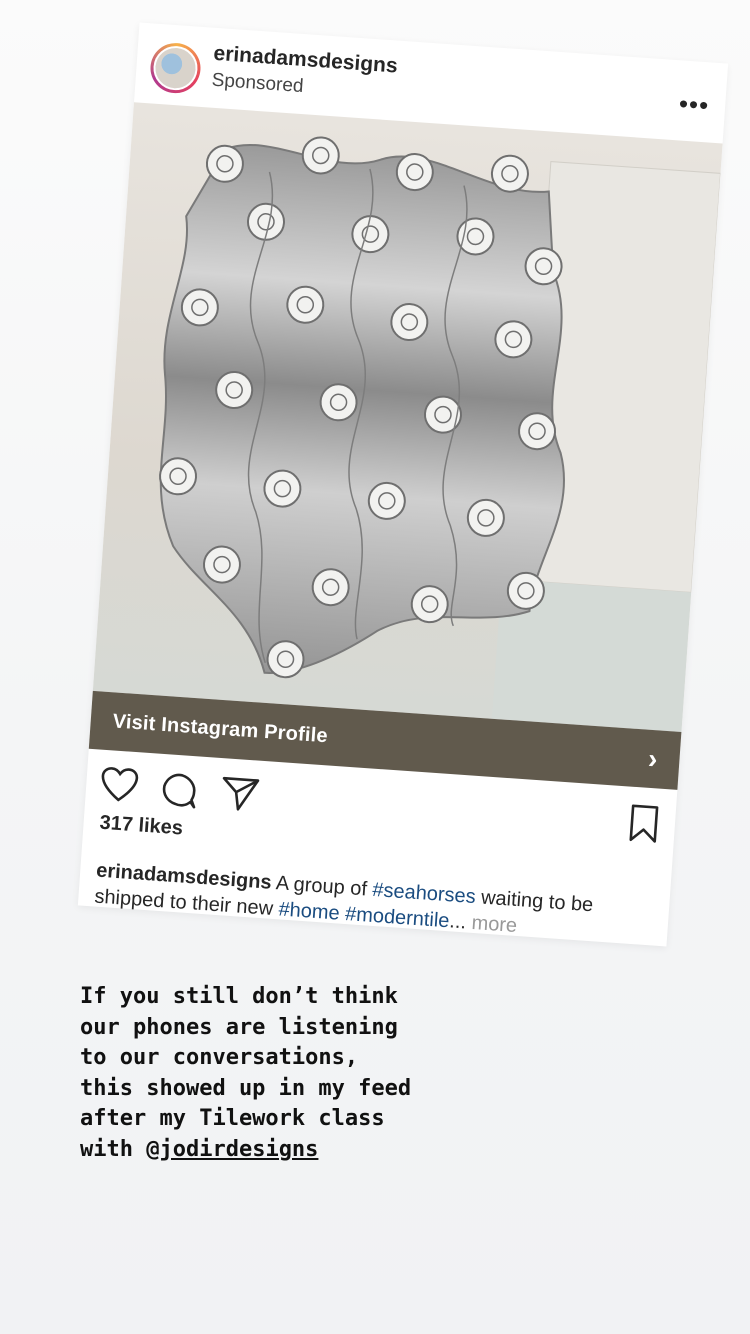 The width and height of the screenshot is (750, 1334). What do you see at coordinates (643, 826) in the screenshot?
I see `bookmark-icon` at bounding box center [643, 826].